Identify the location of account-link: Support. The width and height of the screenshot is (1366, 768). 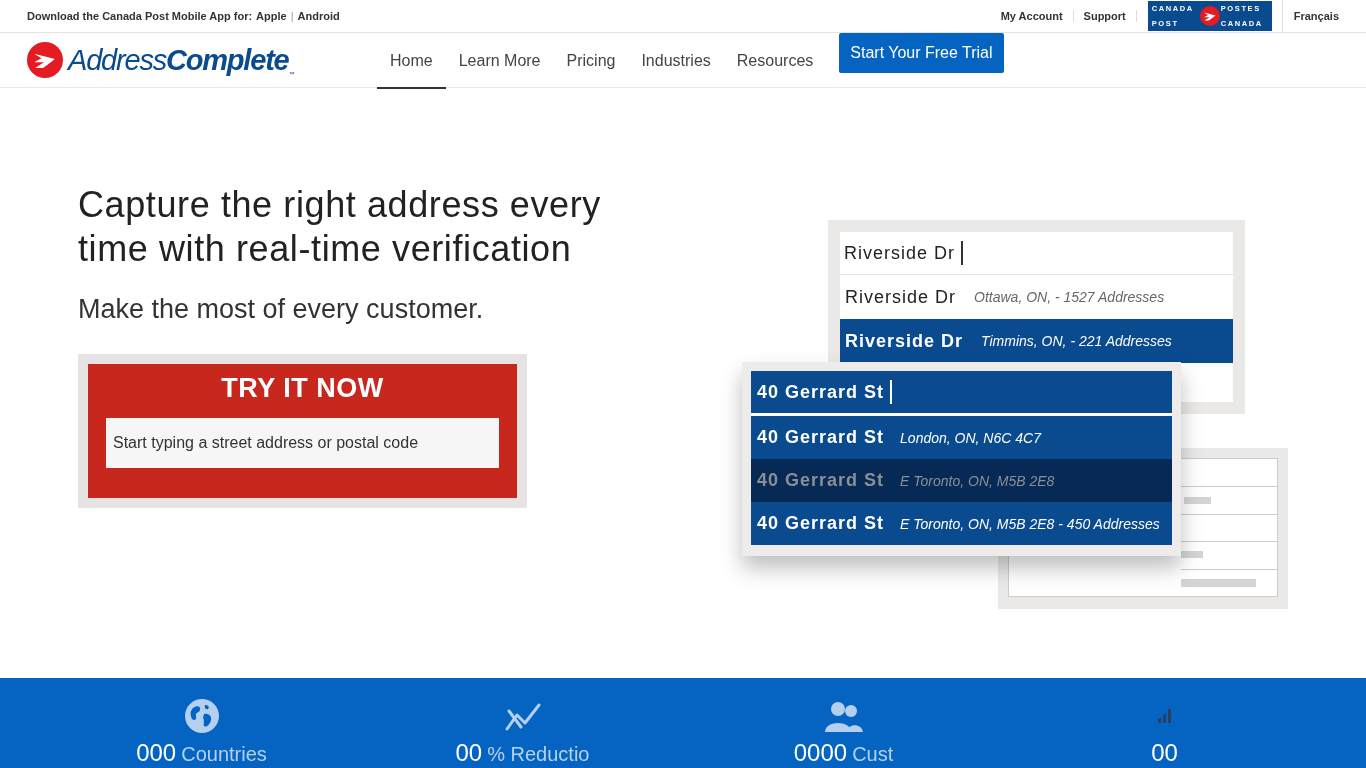
(1105, 16).